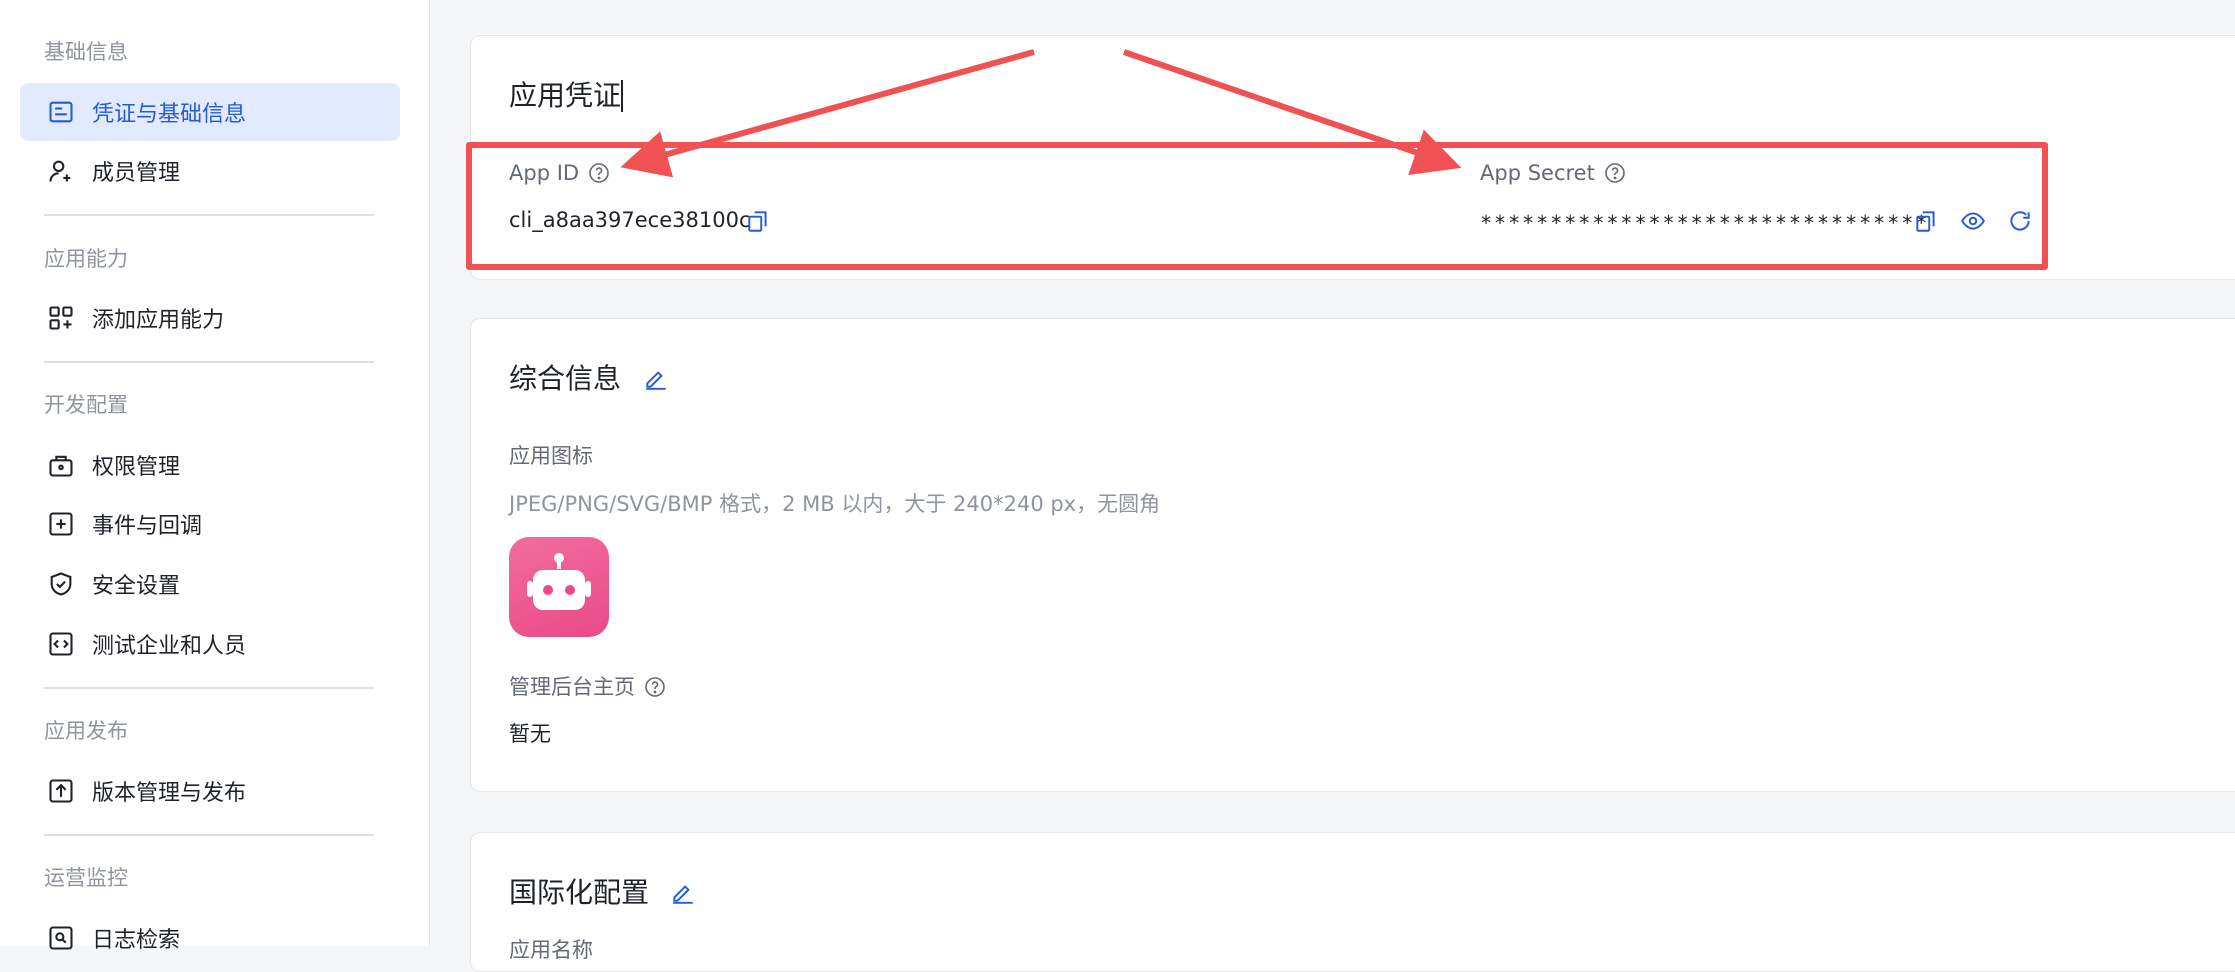  Describe the element at coordinates (827, 113) in the screenshot. I see `annotation-arrow-left` at that location.